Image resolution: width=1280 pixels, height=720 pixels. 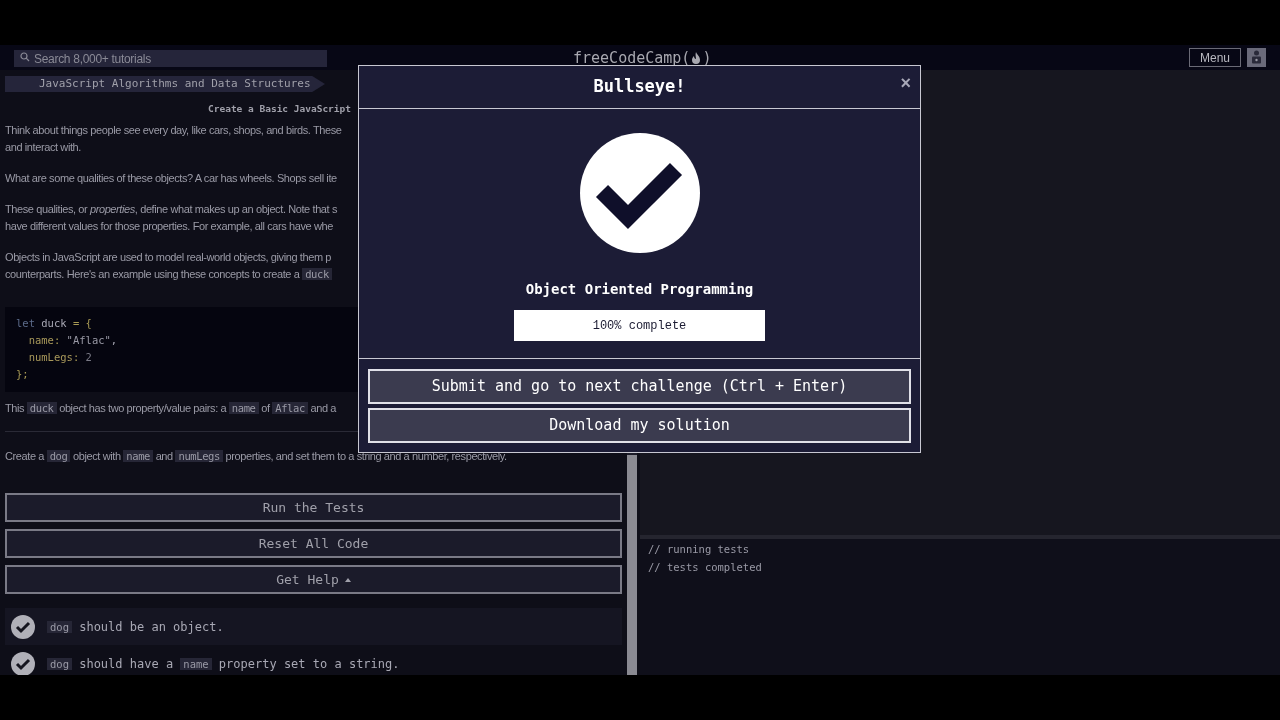 What do you see at coordinates (639, 289) in the screenshot?
I see `course-name: Object Oriented Programming` at bounding box center [639, 289].